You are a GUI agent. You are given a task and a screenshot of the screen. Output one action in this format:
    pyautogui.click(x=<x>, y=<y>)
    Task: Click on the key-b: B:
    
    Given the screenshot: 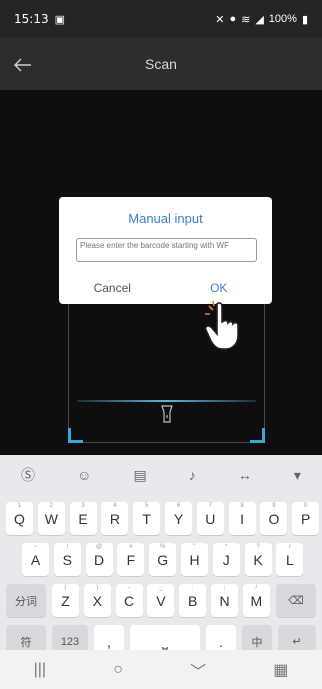 What is the action you would take?
    pyautogui.click(x=193, y=600)
    